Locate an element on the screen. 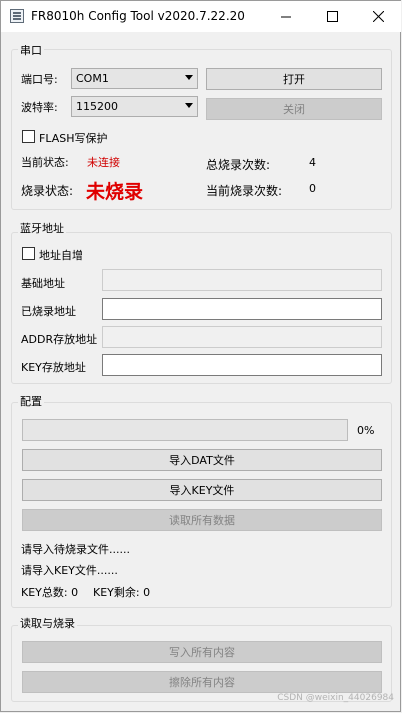  erase-all-button: 擦除所有内容 is located at coordinates (202, 682).